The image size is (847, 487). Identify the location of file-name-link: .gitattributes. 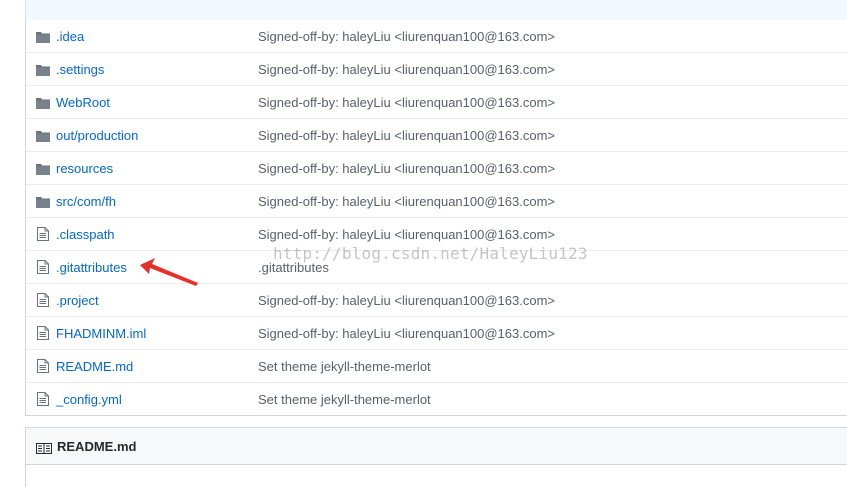
(91, 267).